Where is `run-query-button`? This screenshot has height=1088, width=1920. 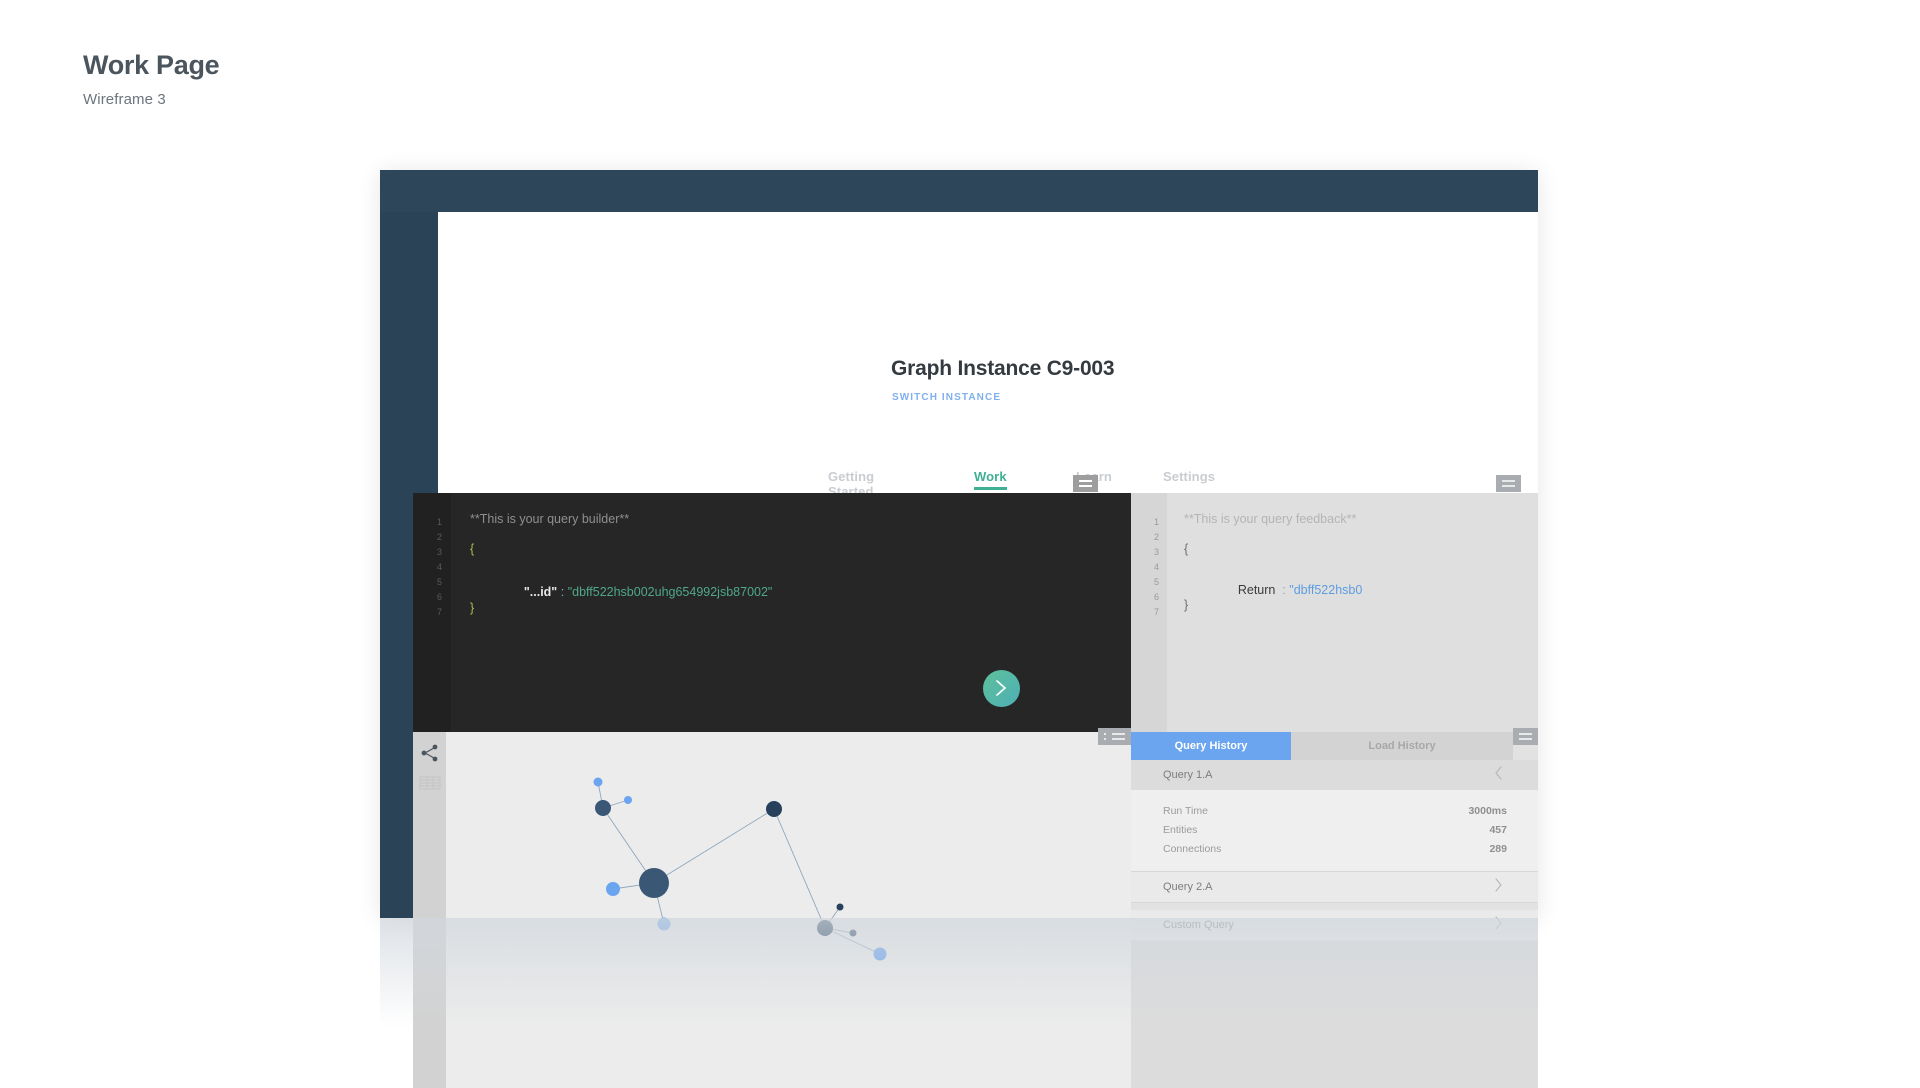 run-query-button is located at coordinates (1001, 688).